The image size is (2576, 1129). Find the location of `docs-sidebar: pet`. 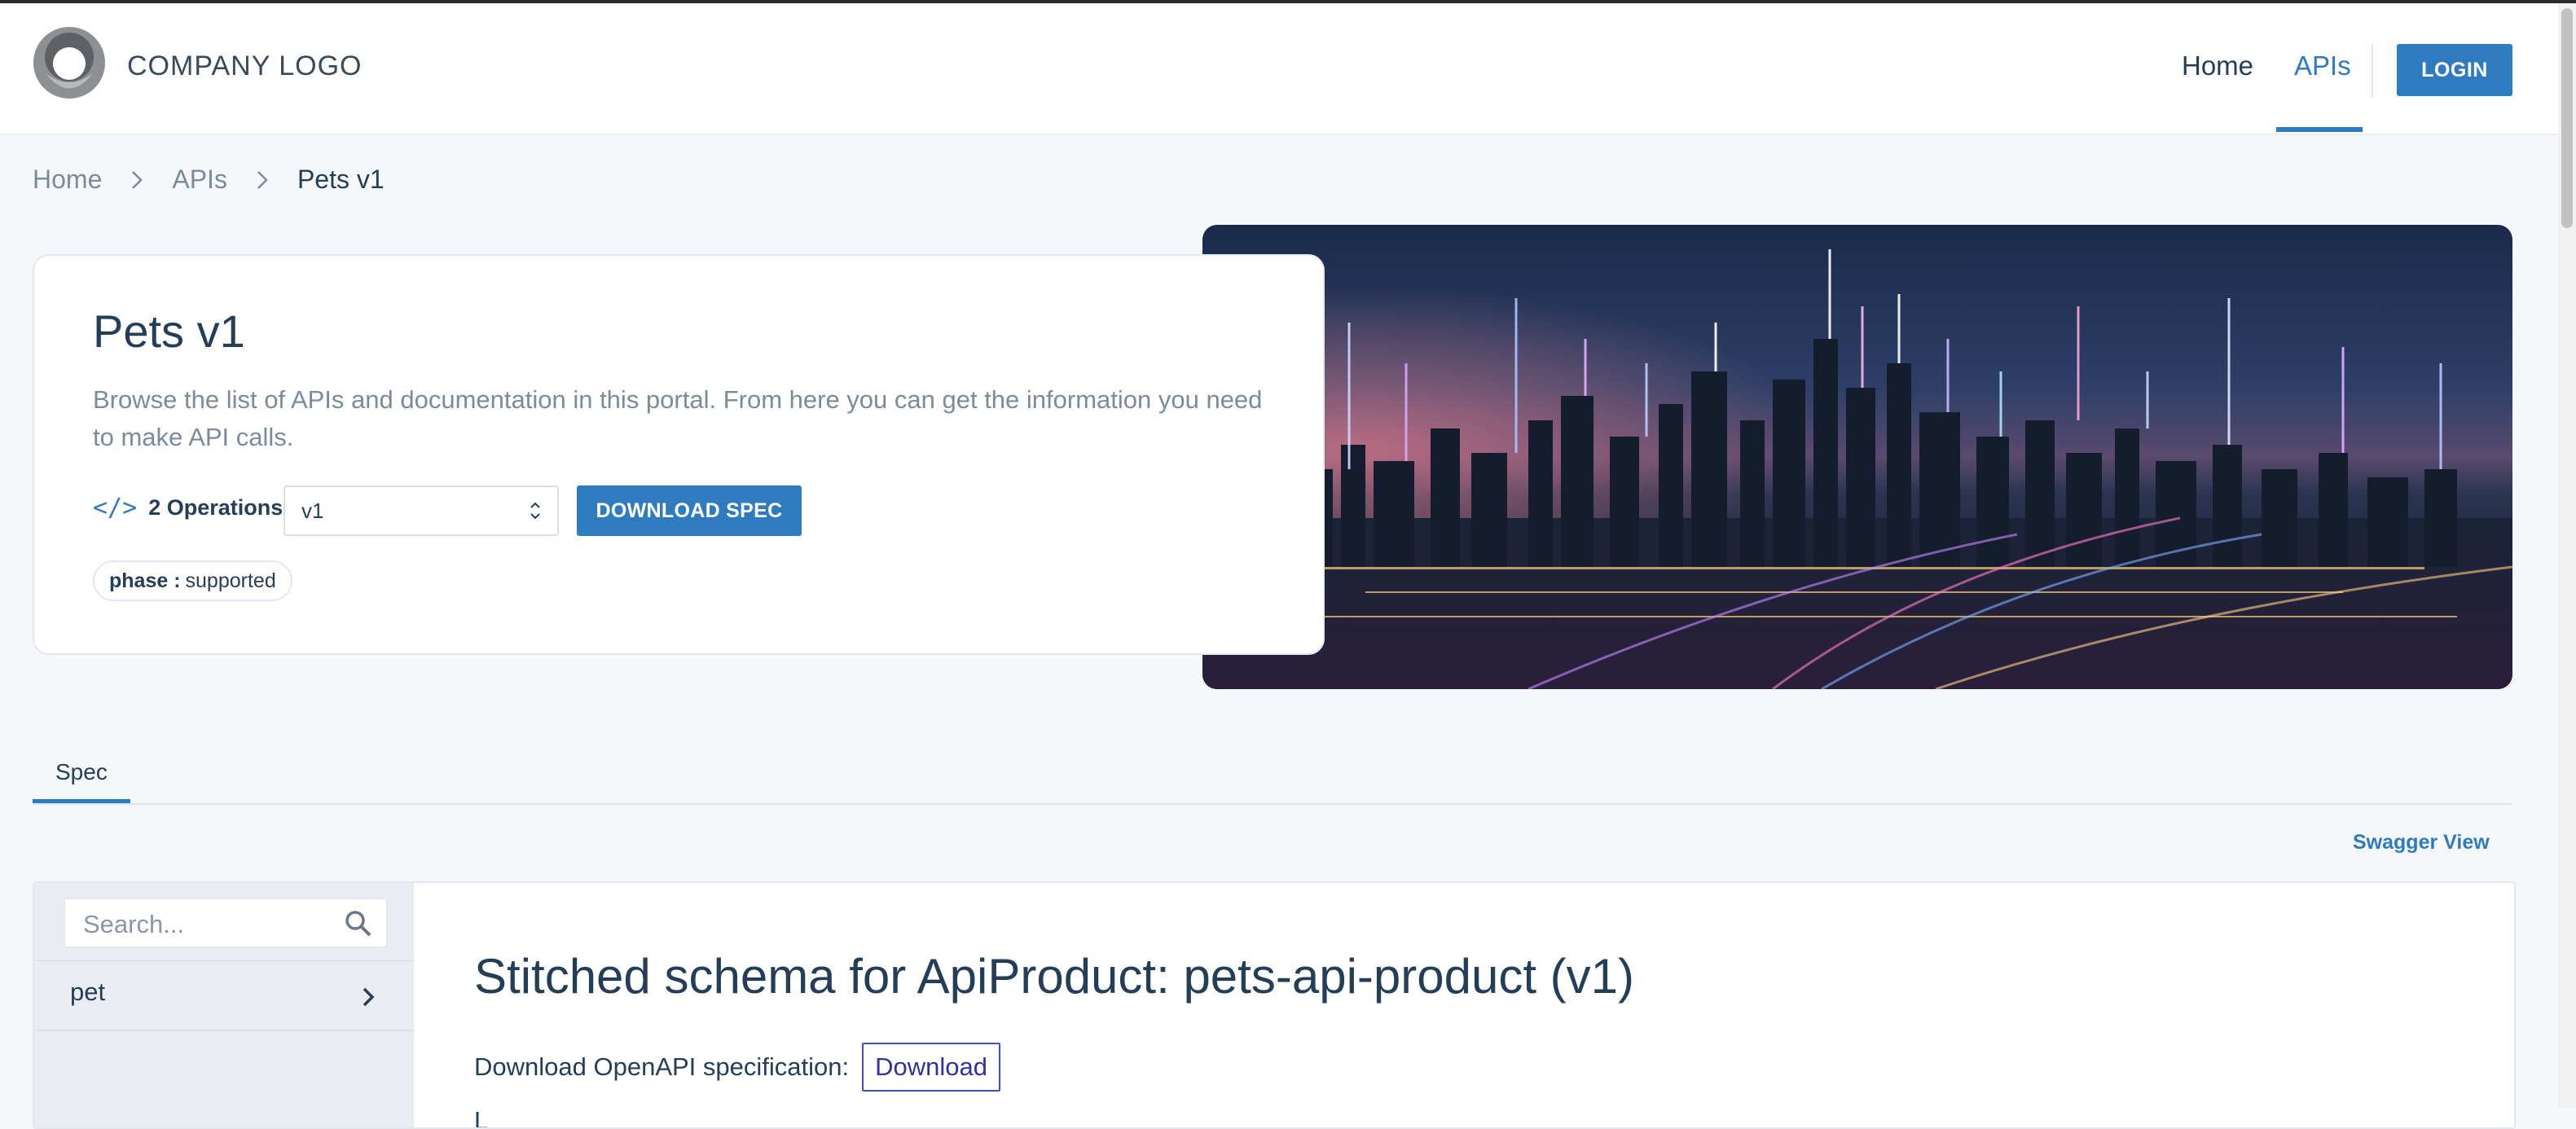

docs-sidebar: pet is located at coordinates (224, 1005).